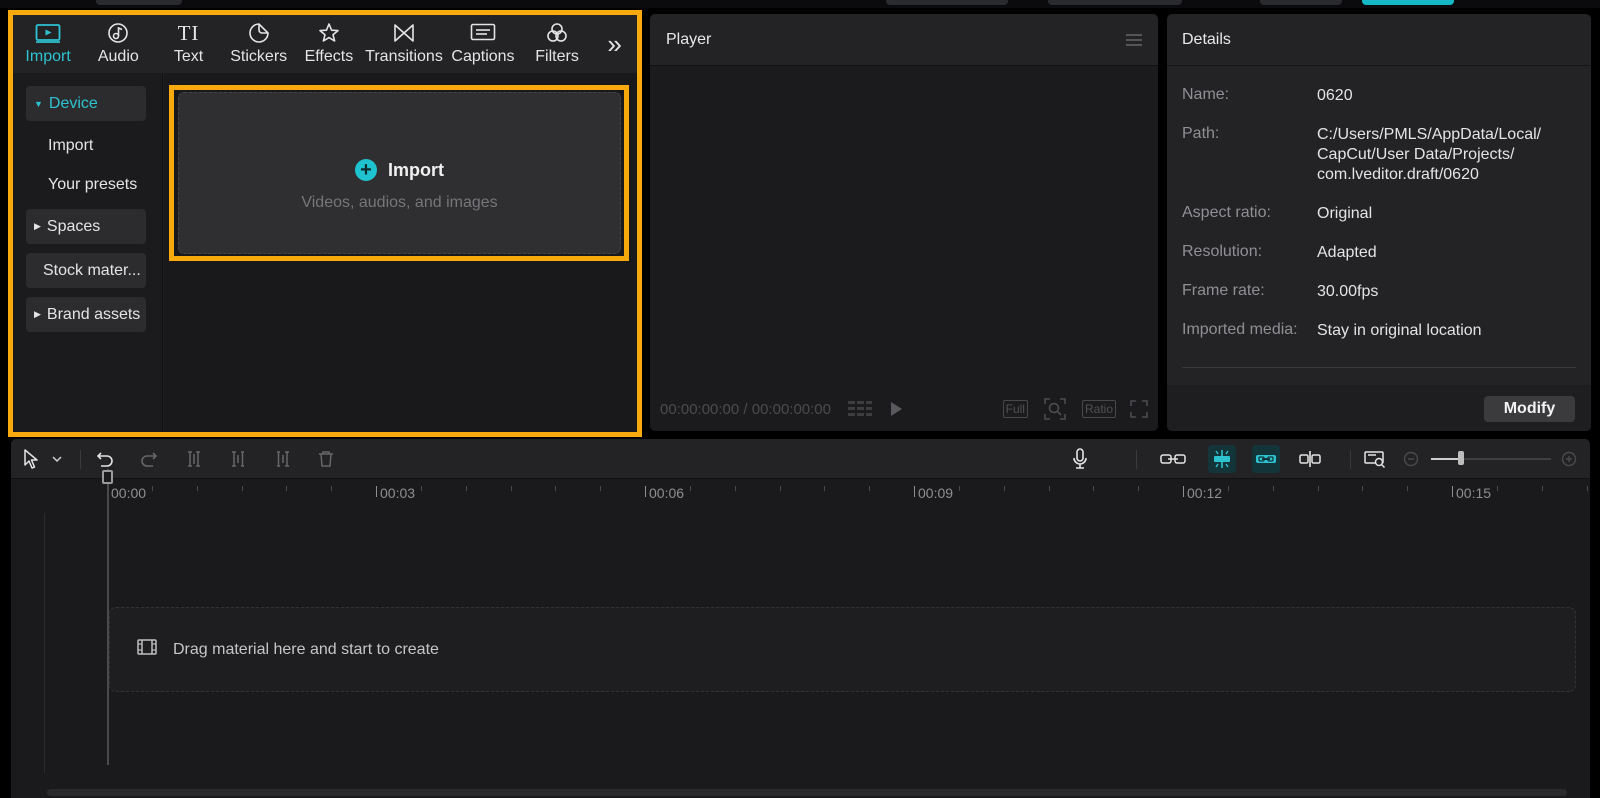 The height and width of the screenshot is (798, 1600). What do you see at coordinates (1335, 95) in the screenshot?
I see `detail-value: 0620` at bounding box center [1335, 95].